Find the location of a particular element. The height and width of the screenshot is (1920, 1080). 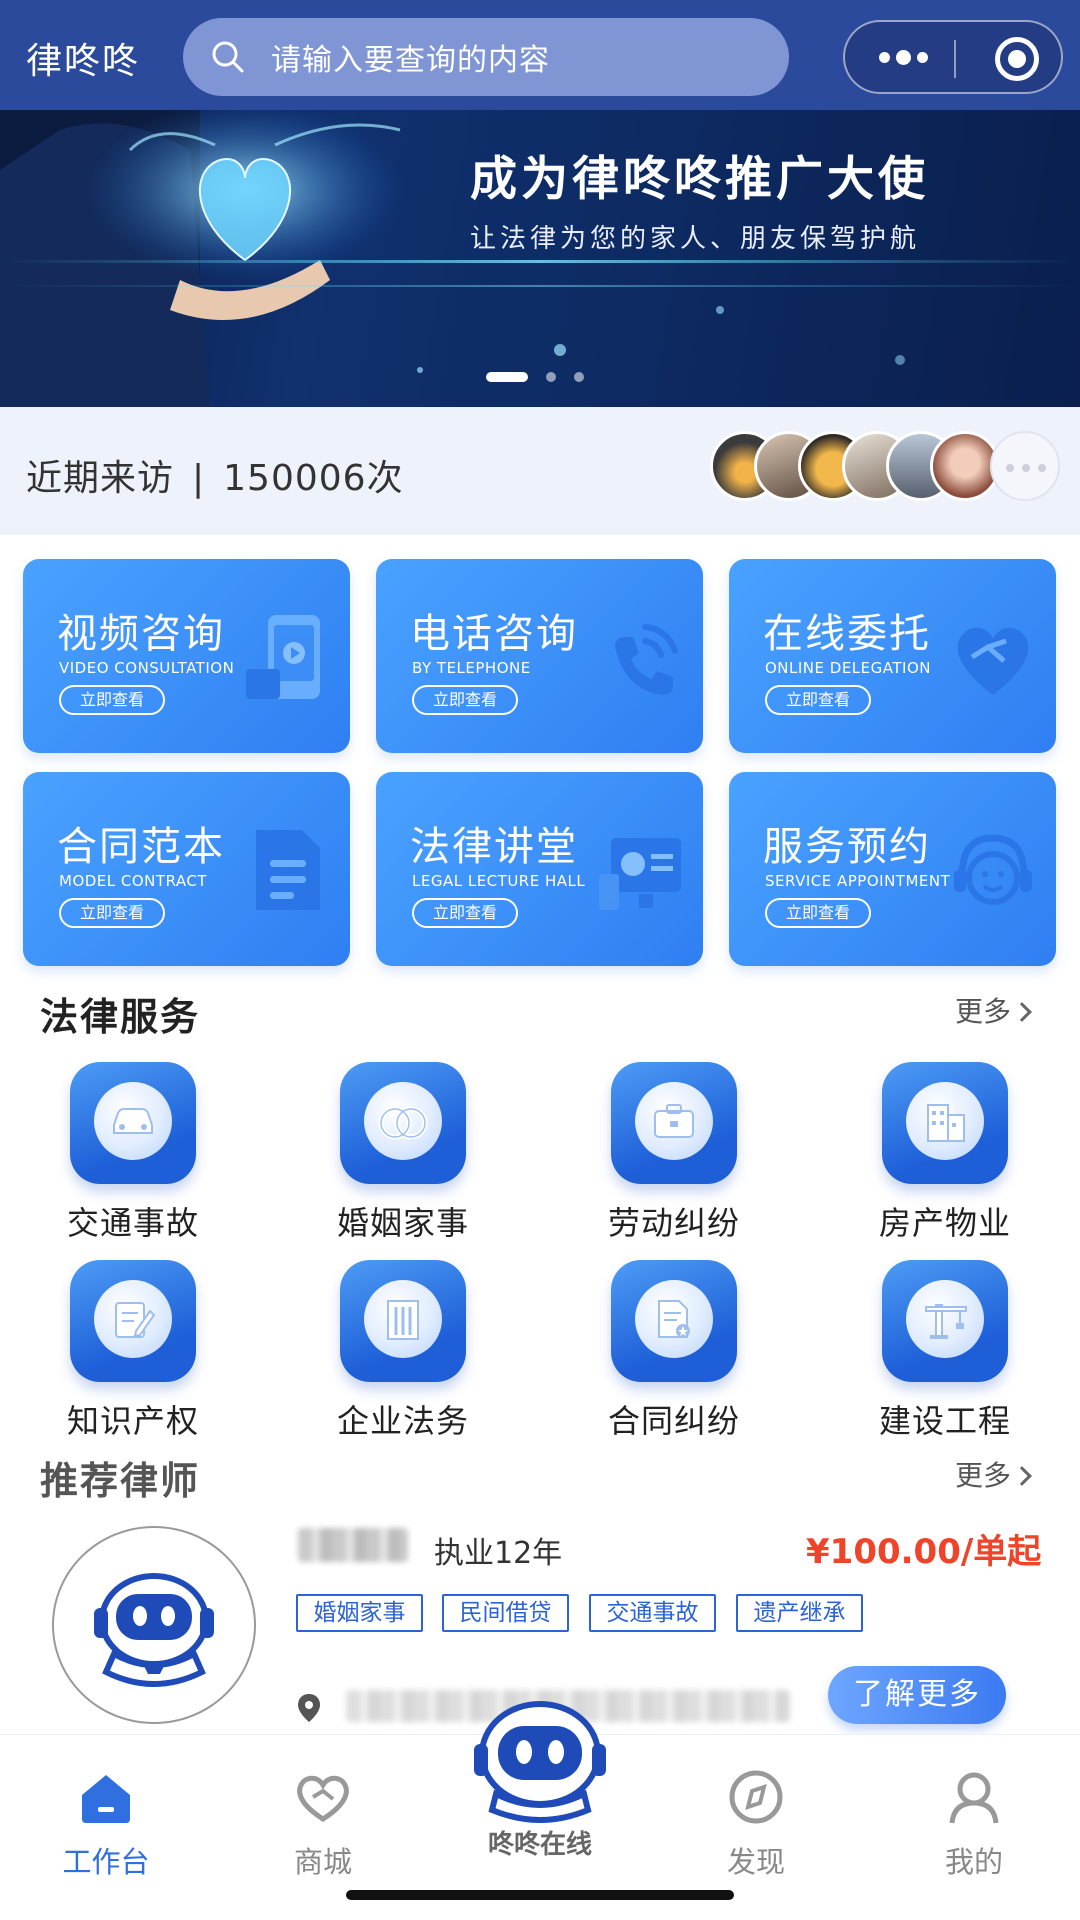

service-construction: 建设工程 is located at coordinates (945, 1351).